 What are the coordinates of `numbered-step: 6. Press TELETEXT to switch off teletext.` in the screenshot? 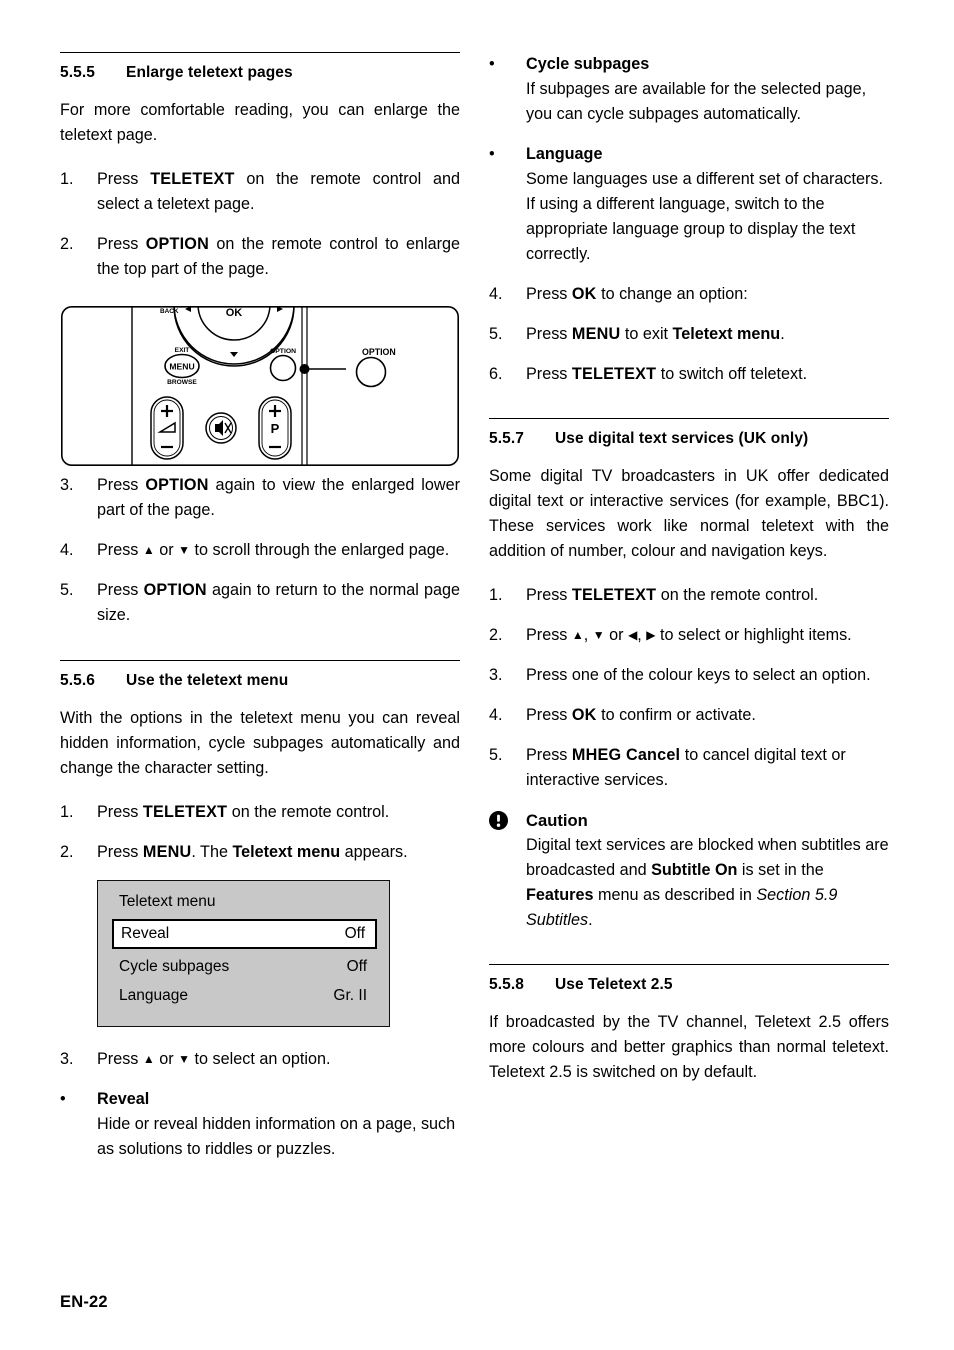 It's located at (689, 374).